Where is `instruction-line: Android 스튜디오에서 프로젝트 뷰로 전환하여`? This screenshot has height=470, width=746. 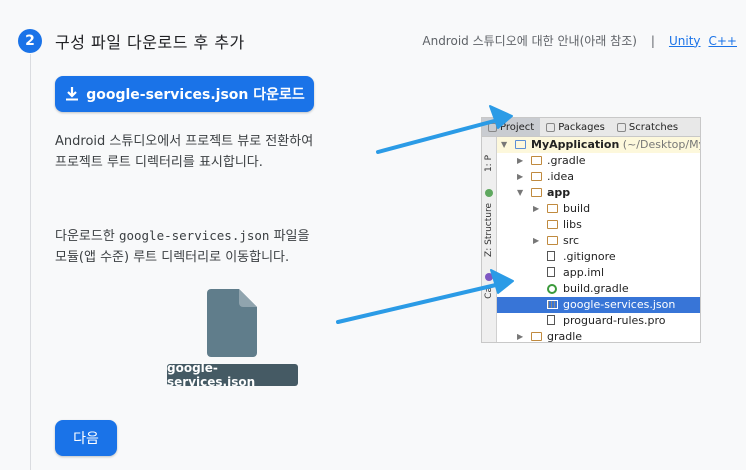
instruction-line: Android 스튜디오에서 프로젝트 뷰로 전환하여 is located at coordinates (184, 141).